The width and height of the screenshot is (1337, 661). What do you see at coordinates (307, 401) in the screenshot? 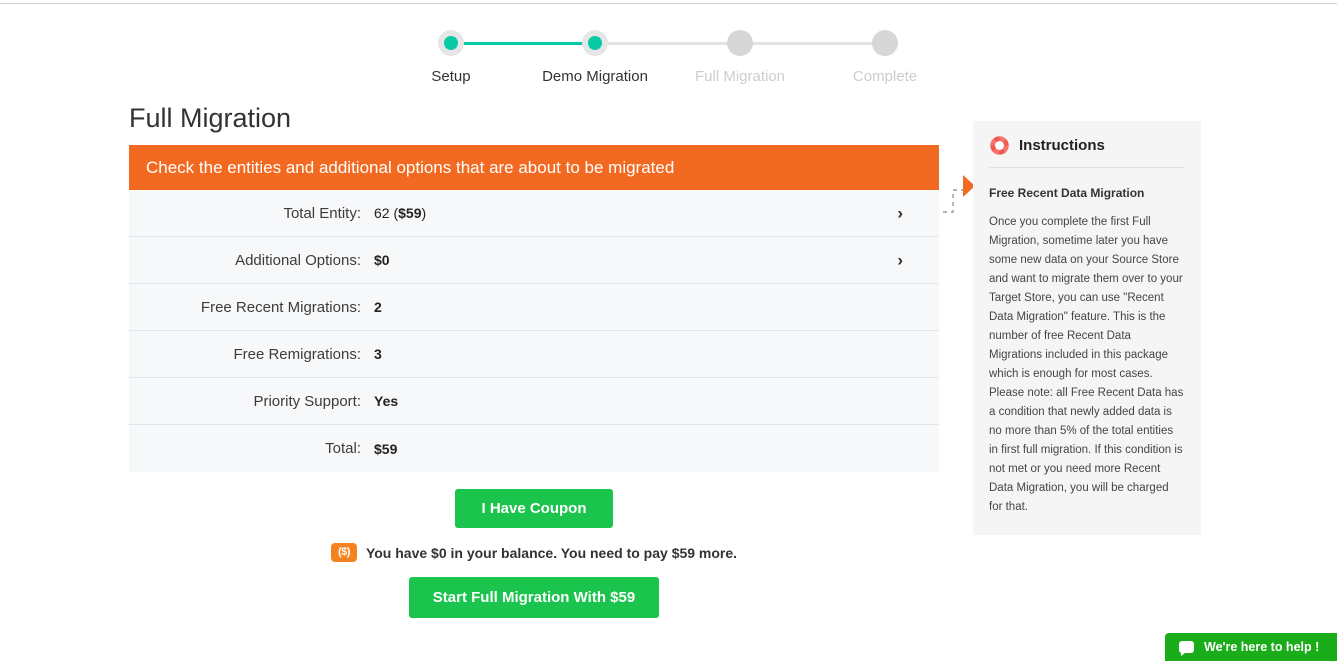
I see `row-label-priority-support: Priority Support:` at bounding box center [307, 401].